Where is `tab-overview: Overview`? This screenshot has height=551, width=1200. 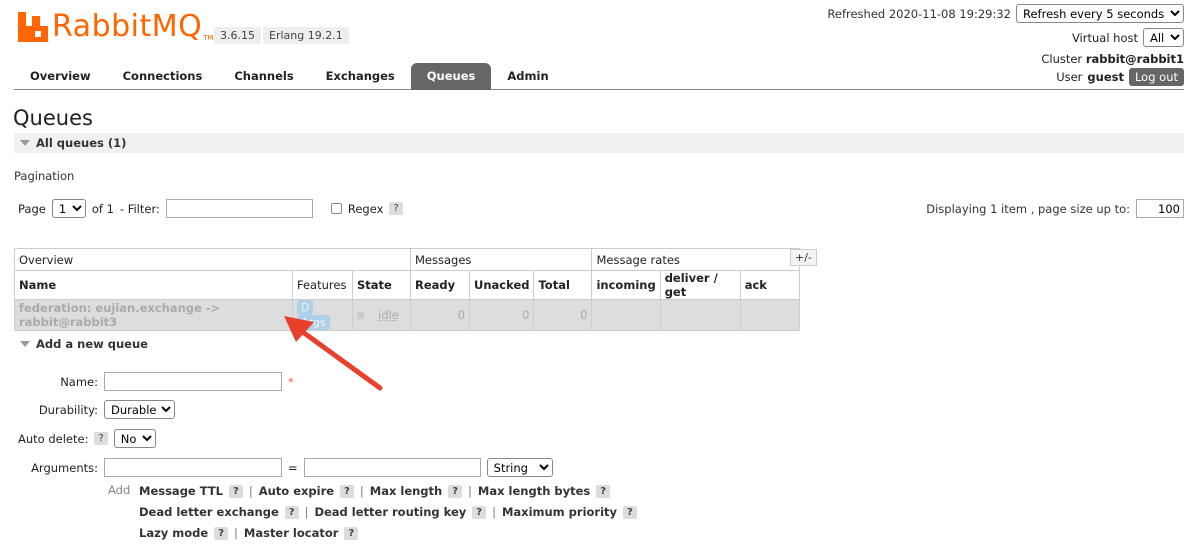
tab-overview: Overview is located at coordinates (60, 76).